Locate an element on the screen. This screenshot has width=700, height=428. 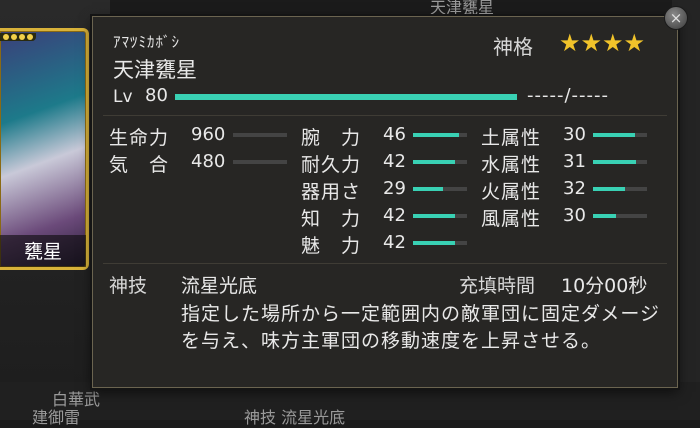
stat-value-dexterity: 29 is located at coordinates (394, 188).